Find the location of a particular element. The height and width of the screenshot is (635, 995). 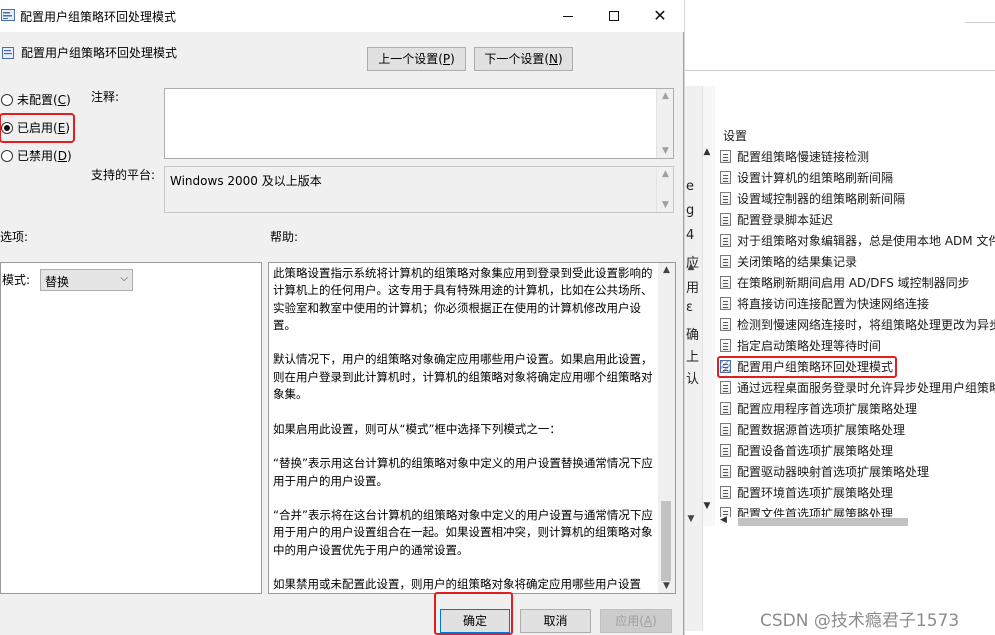

policy-list-item: 配置驱动器映射首选项扩展策略处理 is located at coordinates (857, 472).